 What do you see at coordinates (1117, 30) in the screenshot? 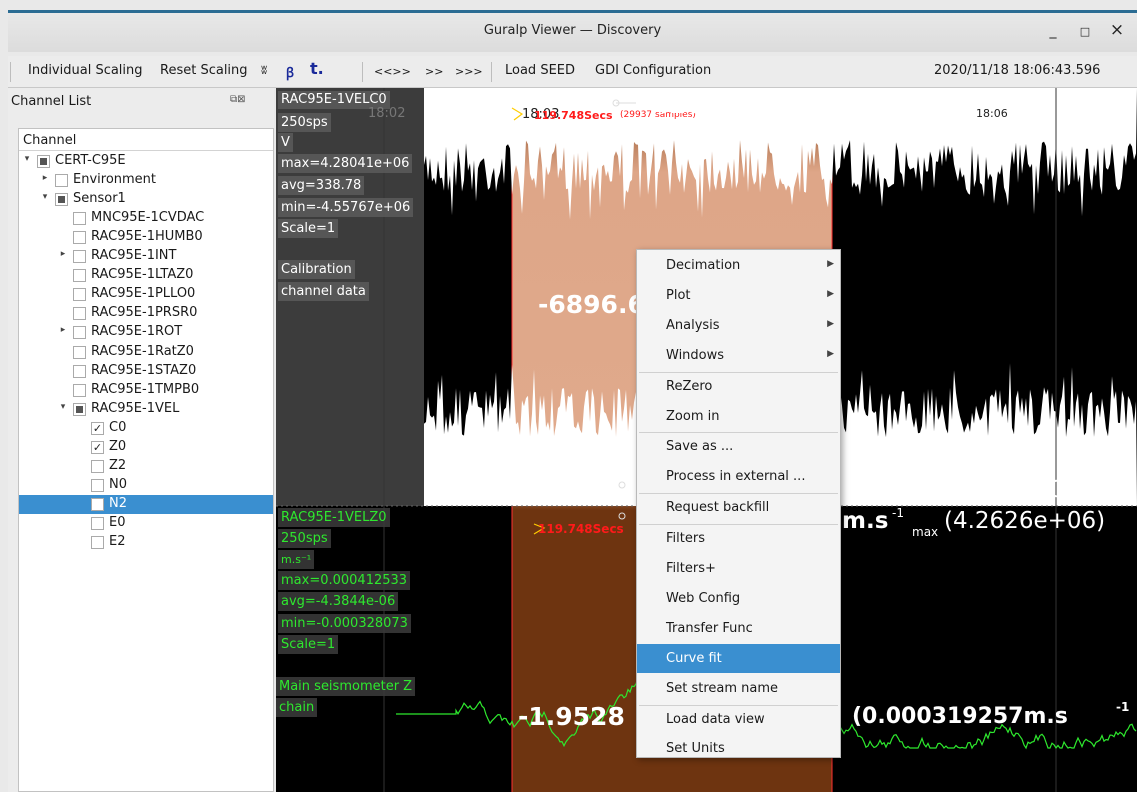
I see `close-button: ×` at bounding box center [1117, 30].